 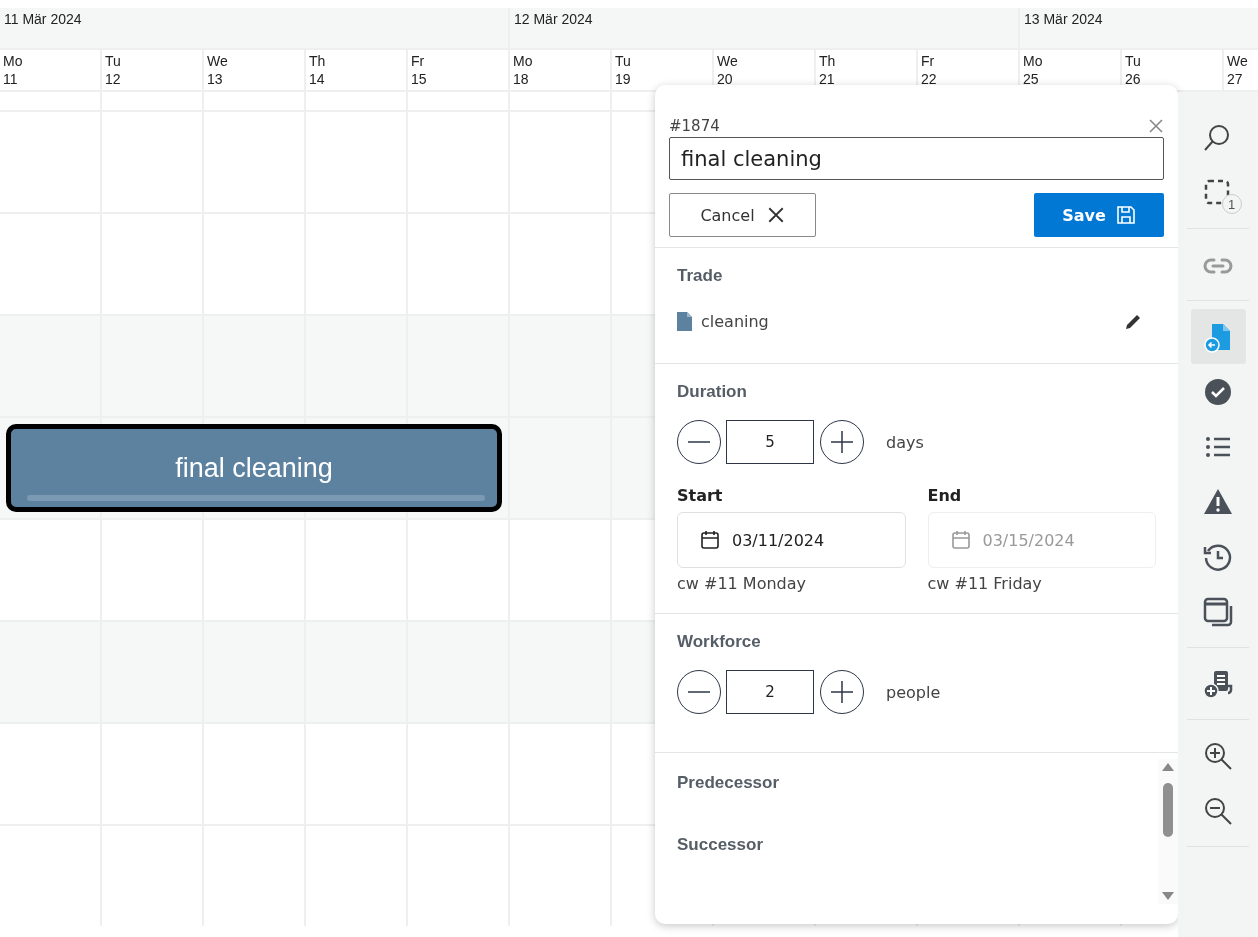 I want to click on stacked-windows-icon, so click(x=1218, y=611).